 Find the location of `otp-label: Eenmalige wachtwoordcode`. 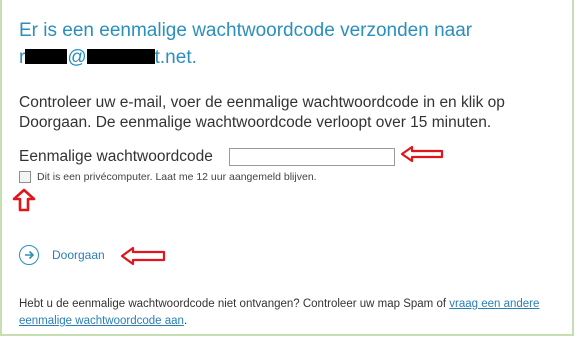

otp-label: Eenmalige wachtwoordcode is located at coordinates (116, 156).